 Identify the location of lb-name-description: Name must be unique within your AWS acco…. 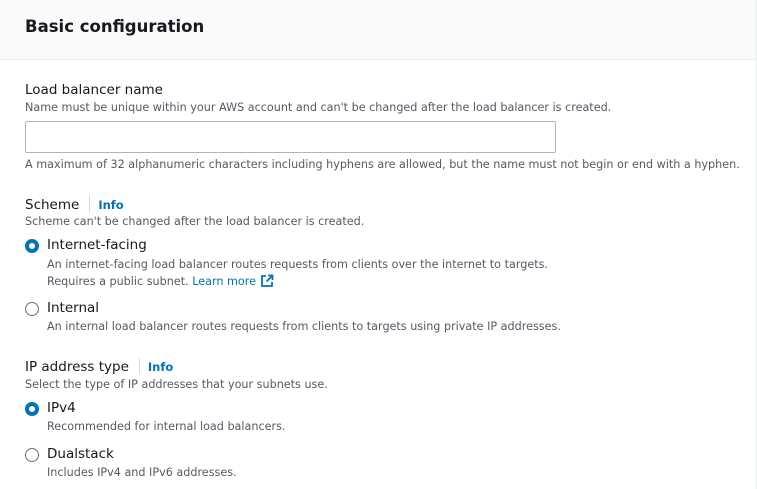
(318, 107).